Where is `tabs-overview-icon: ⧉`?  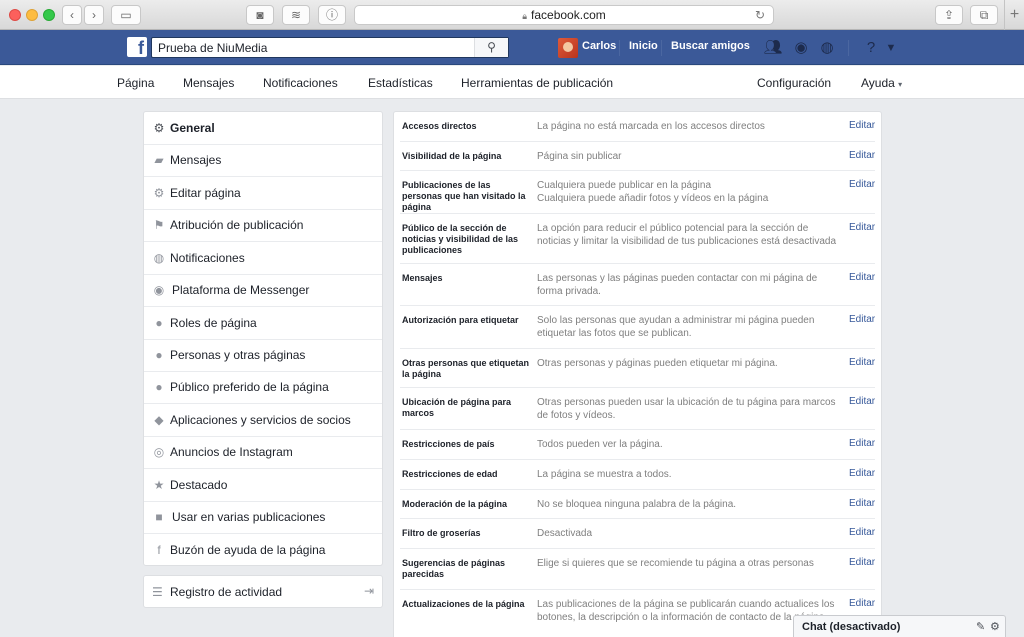 tabs-overview-icon: ⧉ is located at coordinates (984, 15).